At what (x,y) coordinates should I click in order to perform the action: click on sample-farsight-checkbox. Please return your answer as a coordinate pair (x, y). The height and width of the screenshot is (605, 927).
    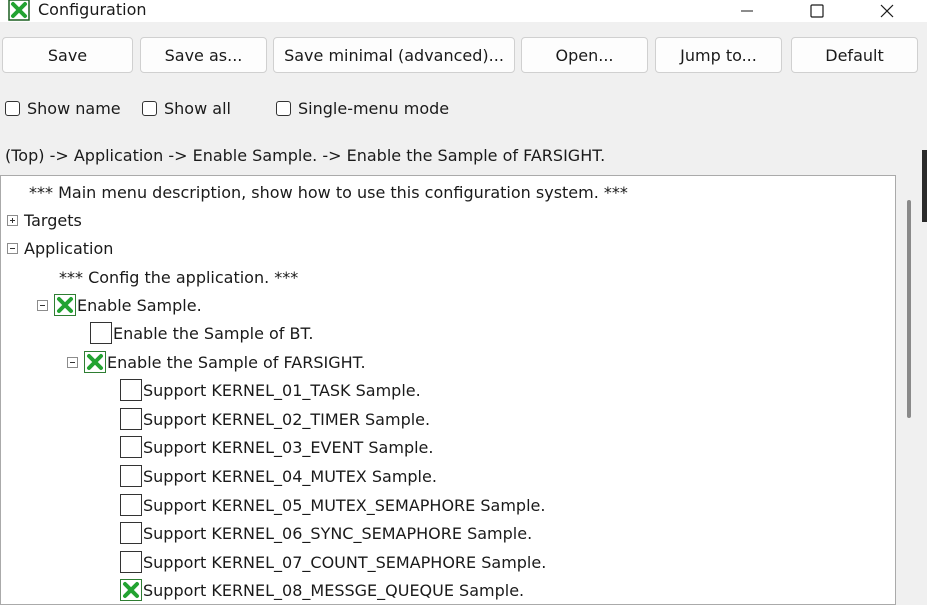
    Looking at the image, I should click on (95, 362).